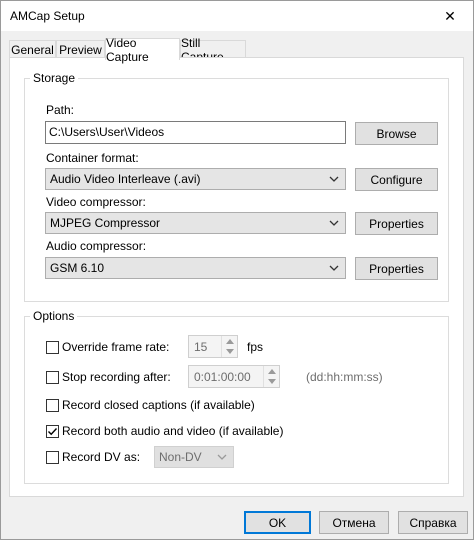 This screenshot has height=540, width=474. What do you see at coordinates (201, 347) in the screenshot?
I see `fps-value: 15` at bounding box center [201, 347].